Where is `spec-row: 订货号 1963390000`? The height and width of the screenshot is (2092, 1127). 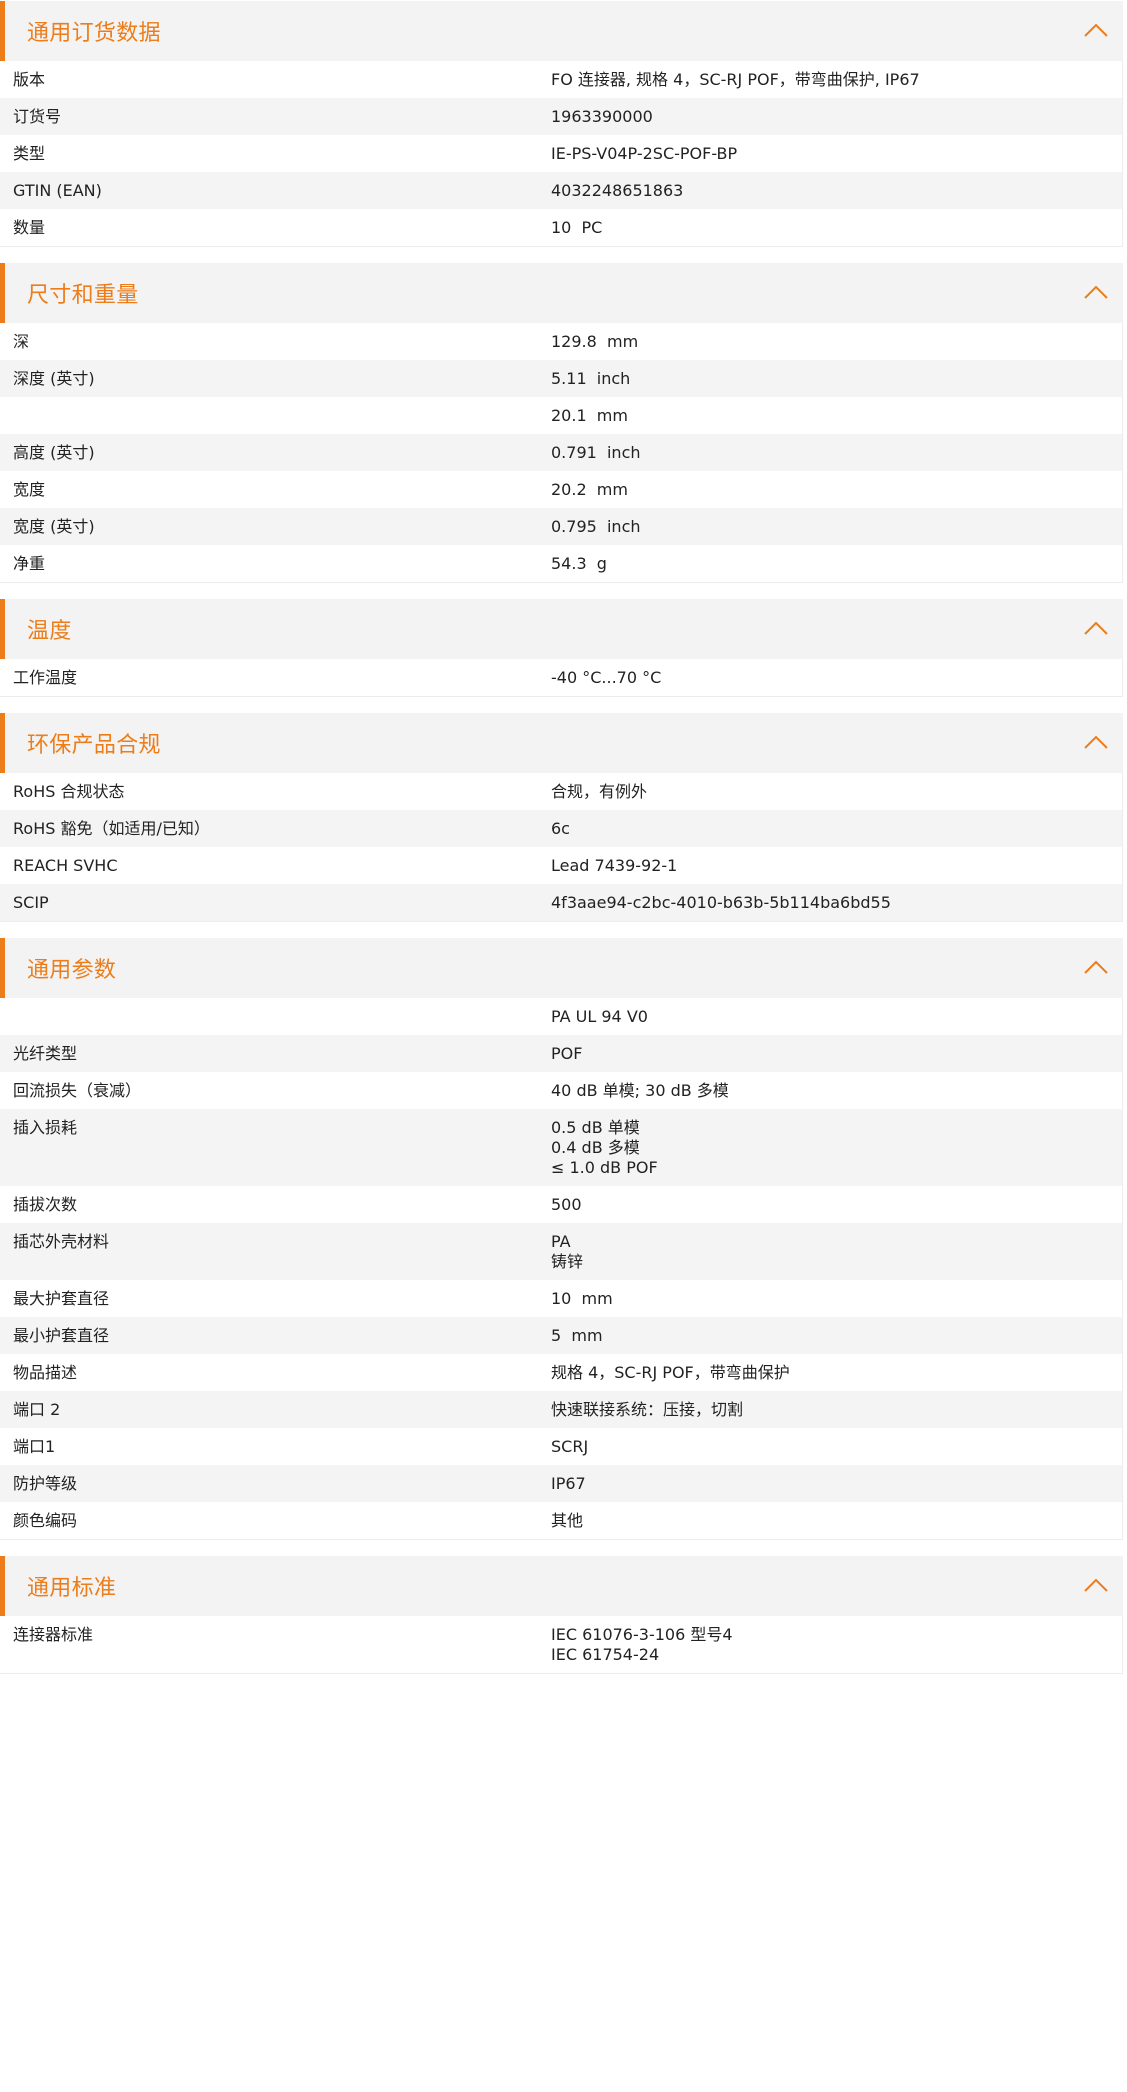
spec-row: 订货号 1963390000 is located at coordinates (561, 116).